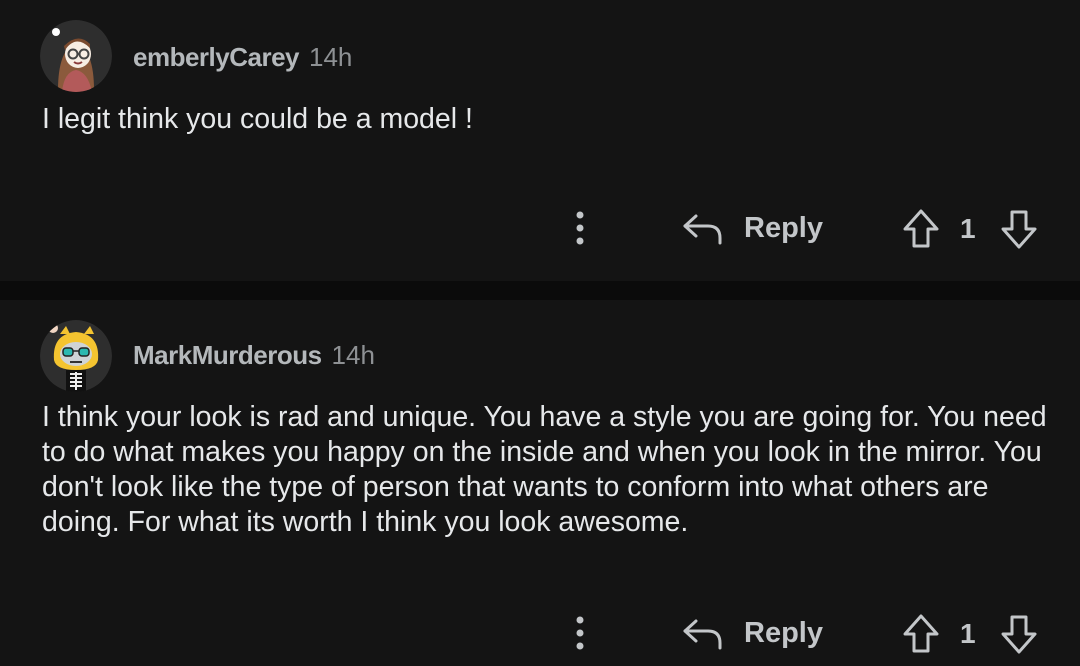  I want to click on girl-with-glasses-avatar-icon, so click(76, 56).